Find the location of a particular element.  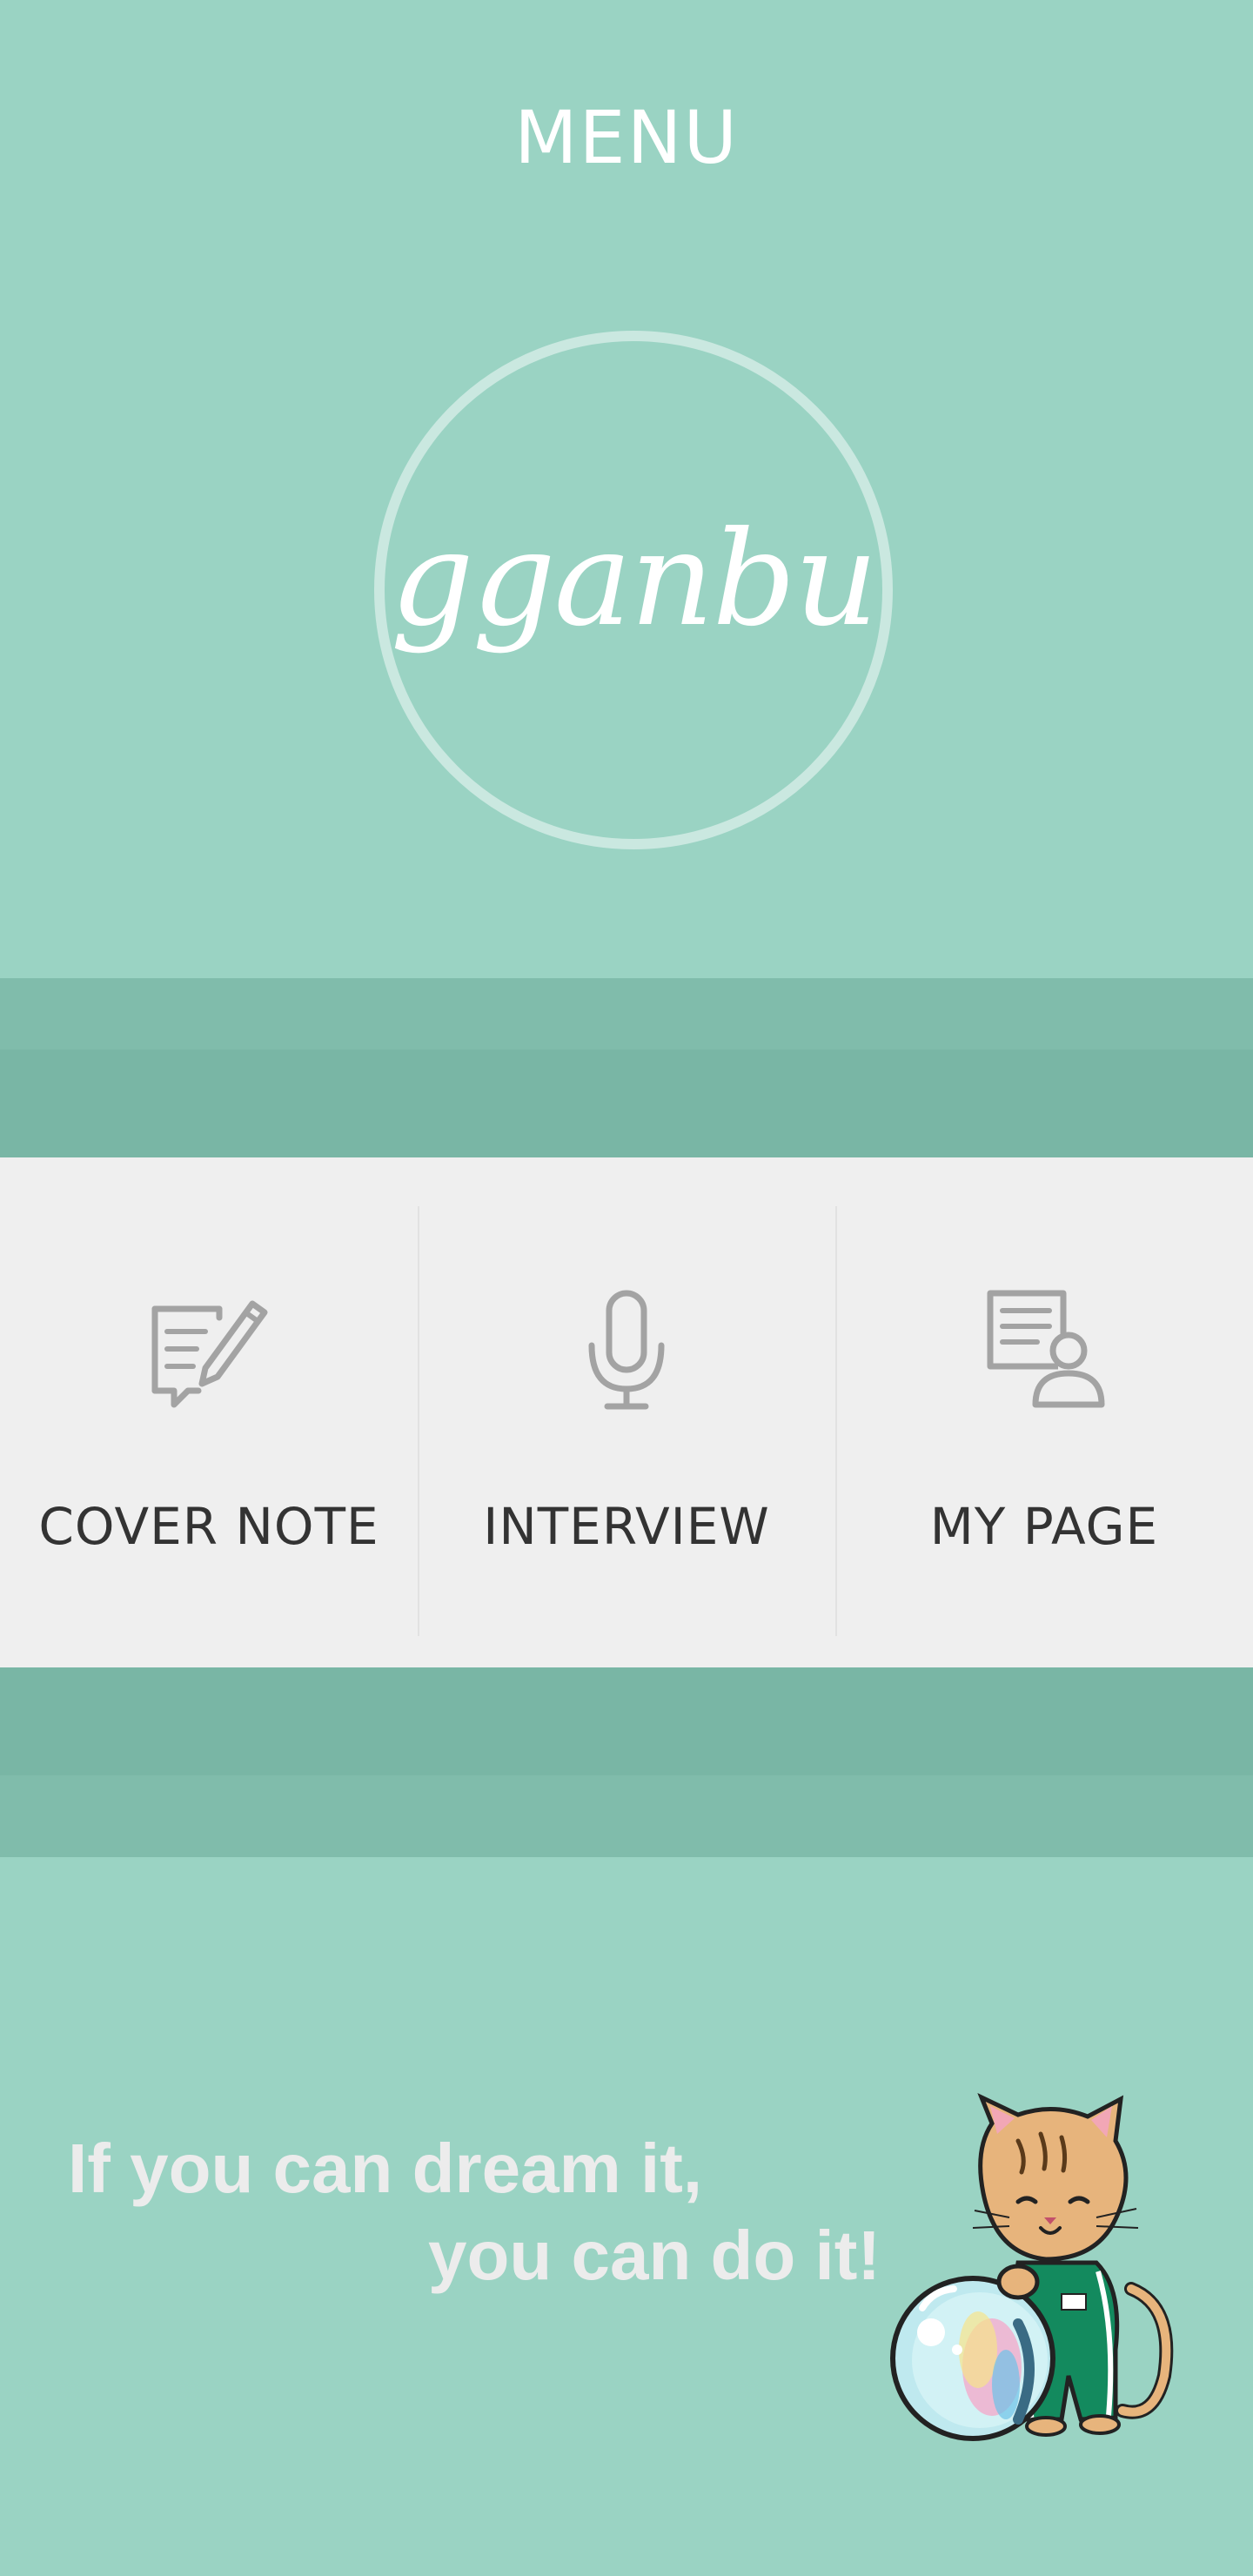

slogan-line-2: you can do it! is located at coordinates (654, 2256).